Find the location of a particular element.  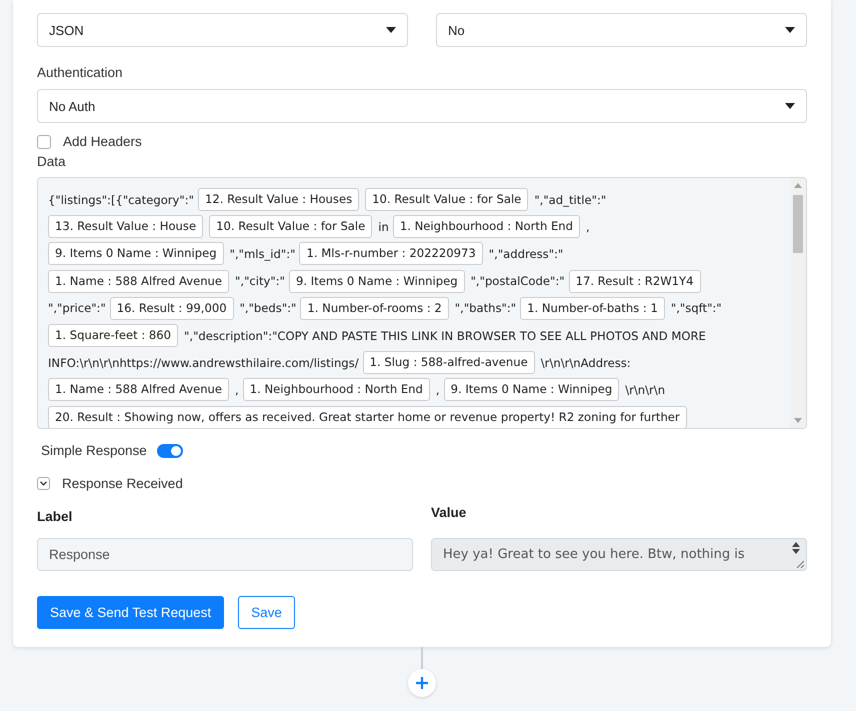

json-text: ","price":" is located at coordinates (77, 308).